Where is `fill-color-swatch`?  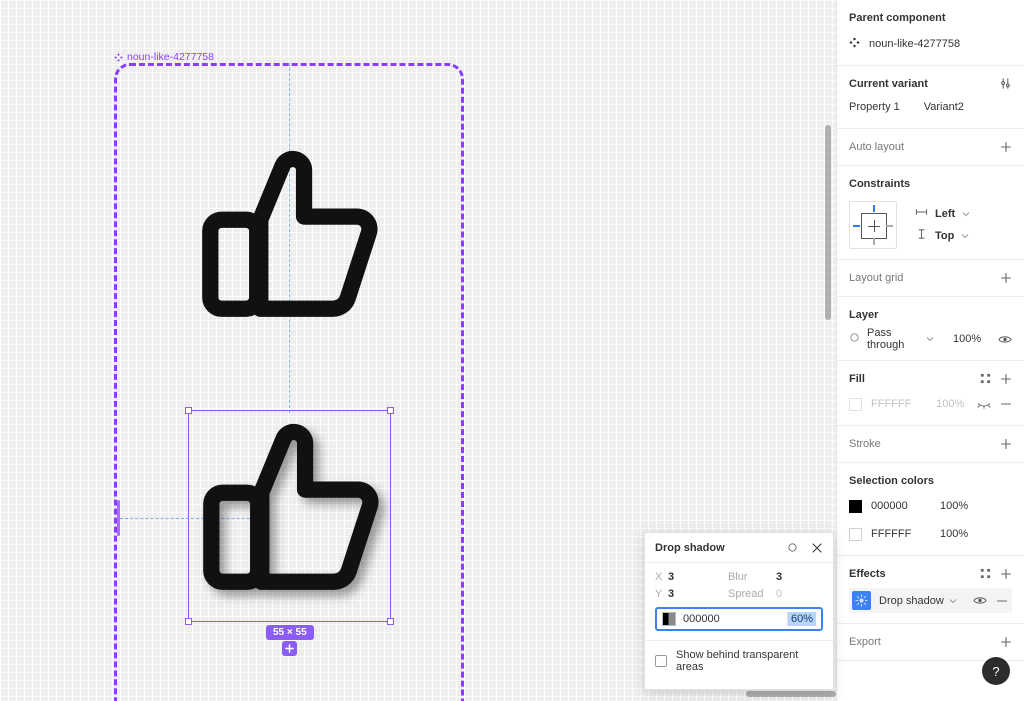 fill-color-swatch is located at coordinates (855, 404).